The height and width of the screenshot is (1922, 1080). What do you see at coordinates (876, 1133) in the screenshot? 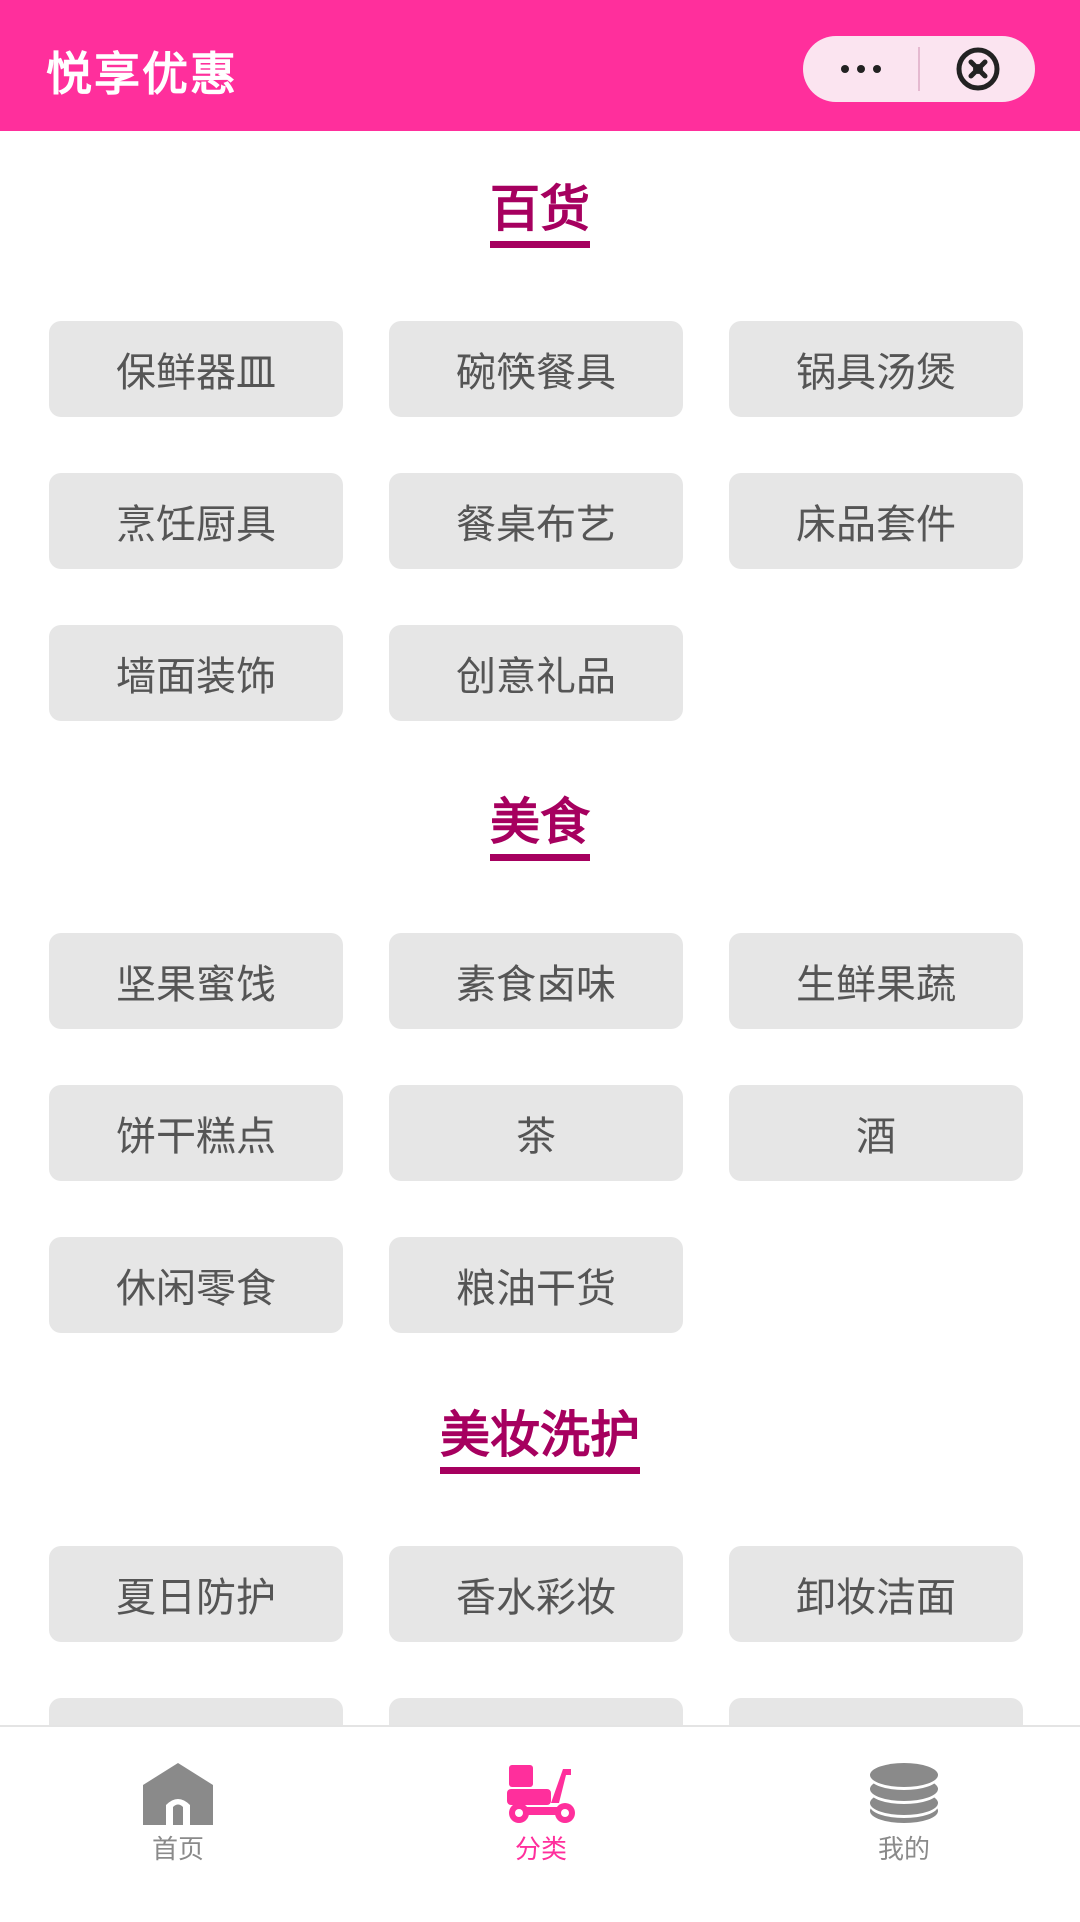
I see `category-chip: 酒` at bounding box center [876, 1133].